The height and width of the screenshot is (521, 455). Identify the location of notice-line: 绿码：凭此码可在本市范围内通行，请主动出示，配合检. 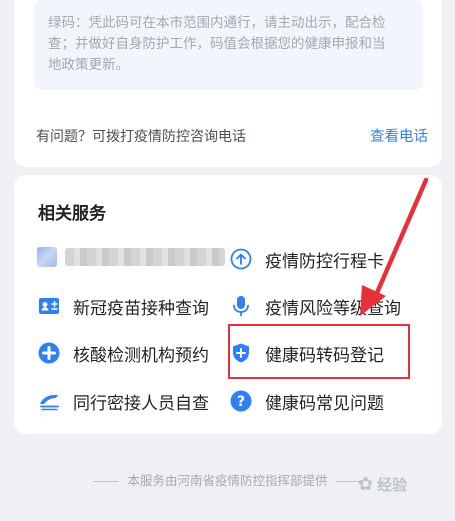
(217, 23).